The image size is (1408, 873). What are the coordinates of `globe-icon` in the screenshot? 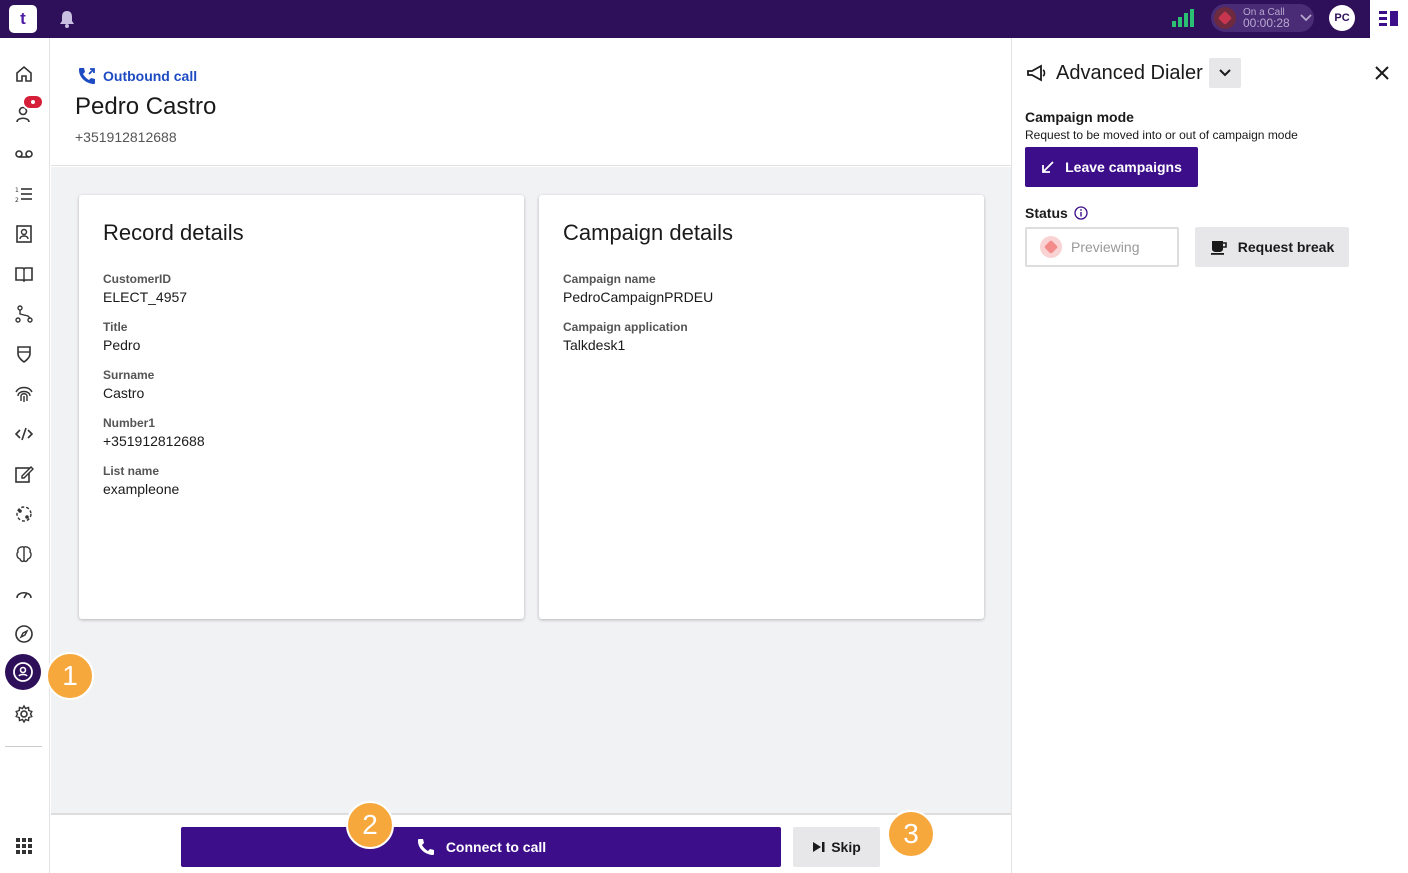 It's located at (24, 514).